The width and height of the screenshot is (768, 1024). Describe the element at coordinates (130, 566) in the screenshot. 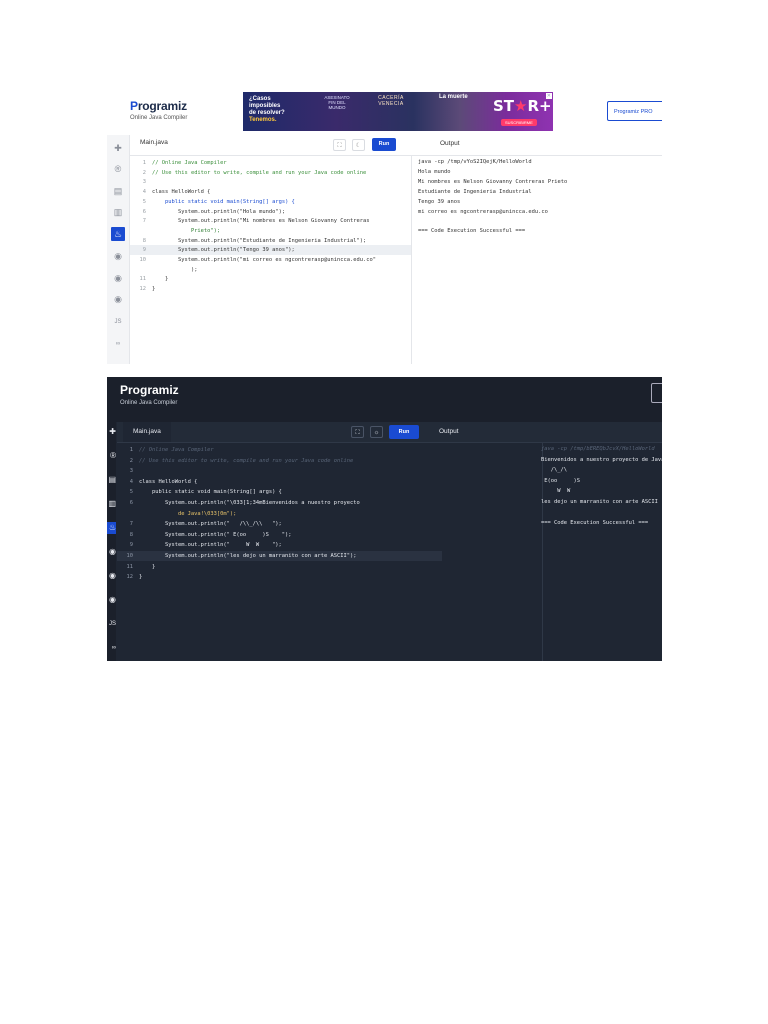

I see `line-number: 11` at that location.